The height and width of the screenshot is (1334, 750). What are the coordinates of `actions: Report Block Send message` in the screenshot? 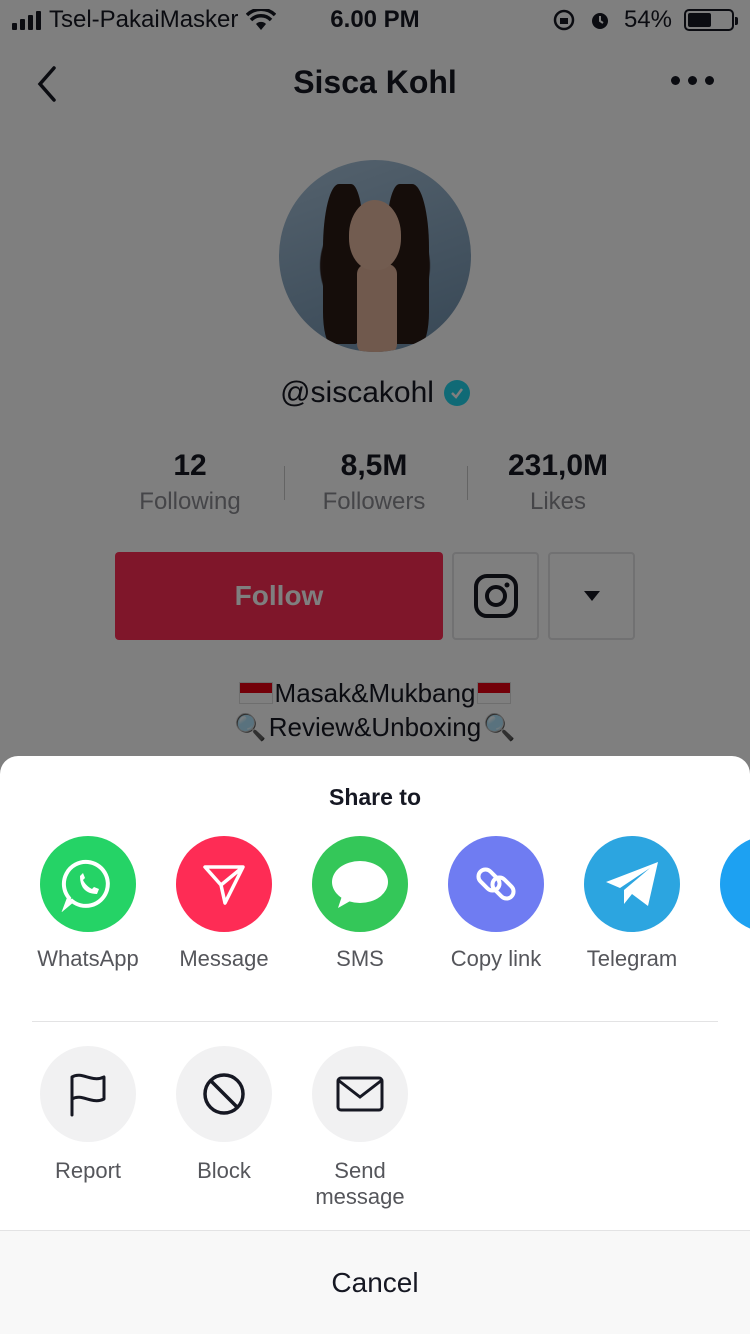 It's located at (375, 1131).